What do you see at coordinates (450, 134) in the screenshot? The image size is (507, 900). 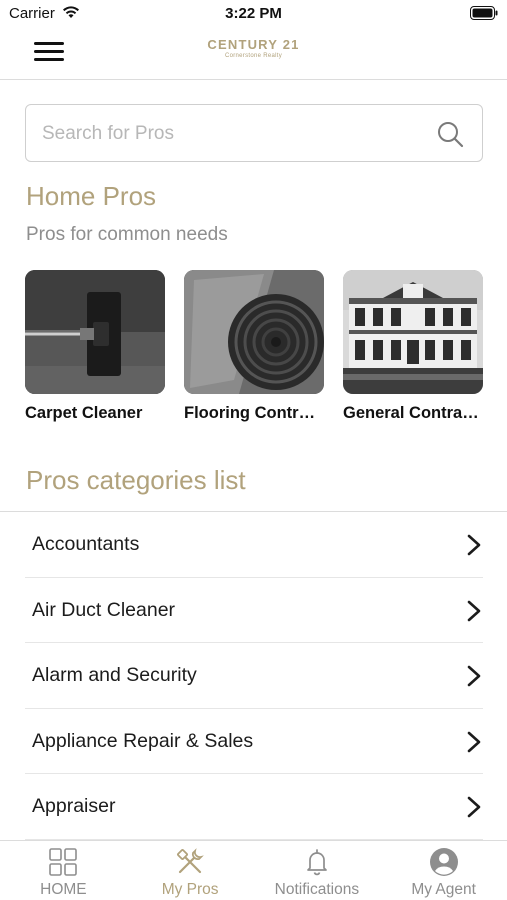 I see `search-icon` at bounding box center [450, 134].